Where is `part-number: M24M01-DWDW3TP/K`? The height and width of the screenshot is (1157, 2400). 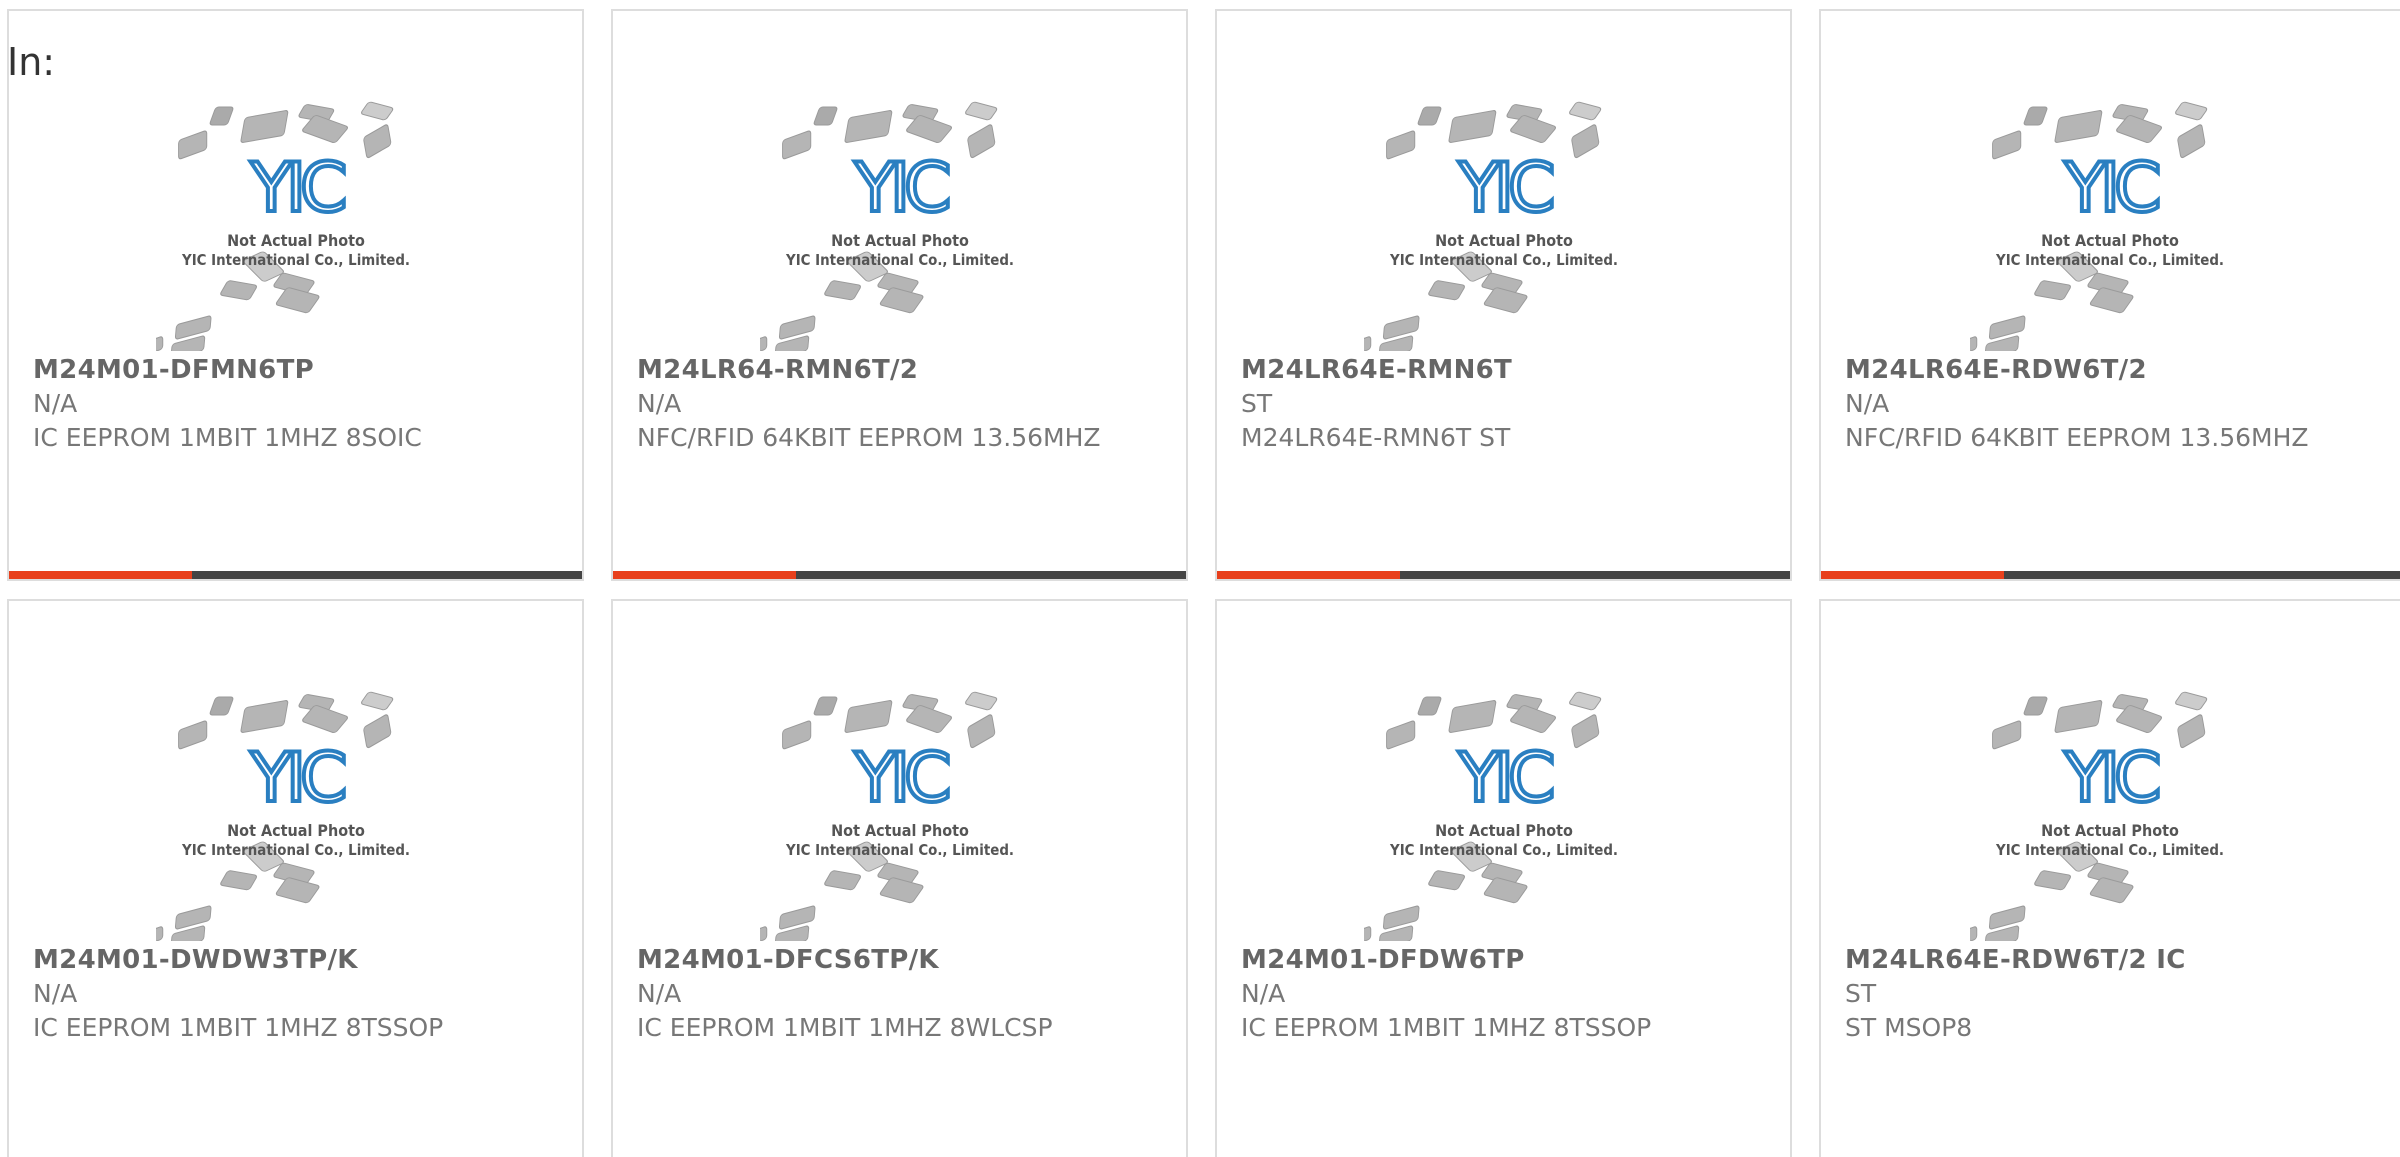
part-number: M24M01-DWDW3TP/K is located at coordinates (297, 960).